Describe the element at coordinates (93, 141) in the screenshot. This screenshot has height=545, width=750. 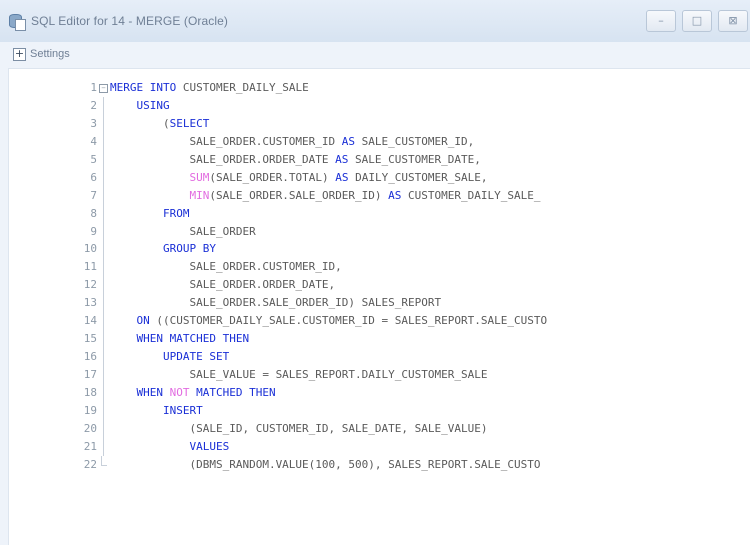
I see `line-number: 4` at that location.